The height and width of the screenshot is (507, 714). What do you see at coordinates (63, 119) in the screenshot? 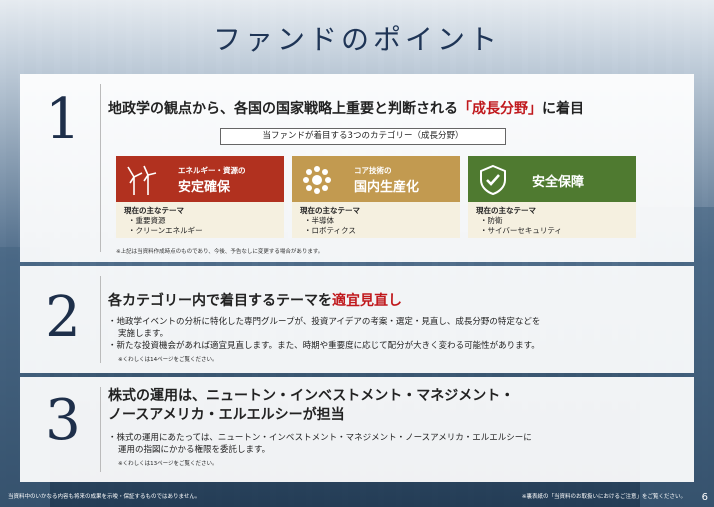
I see `point-number: 1` at bounding box center [63, 119].